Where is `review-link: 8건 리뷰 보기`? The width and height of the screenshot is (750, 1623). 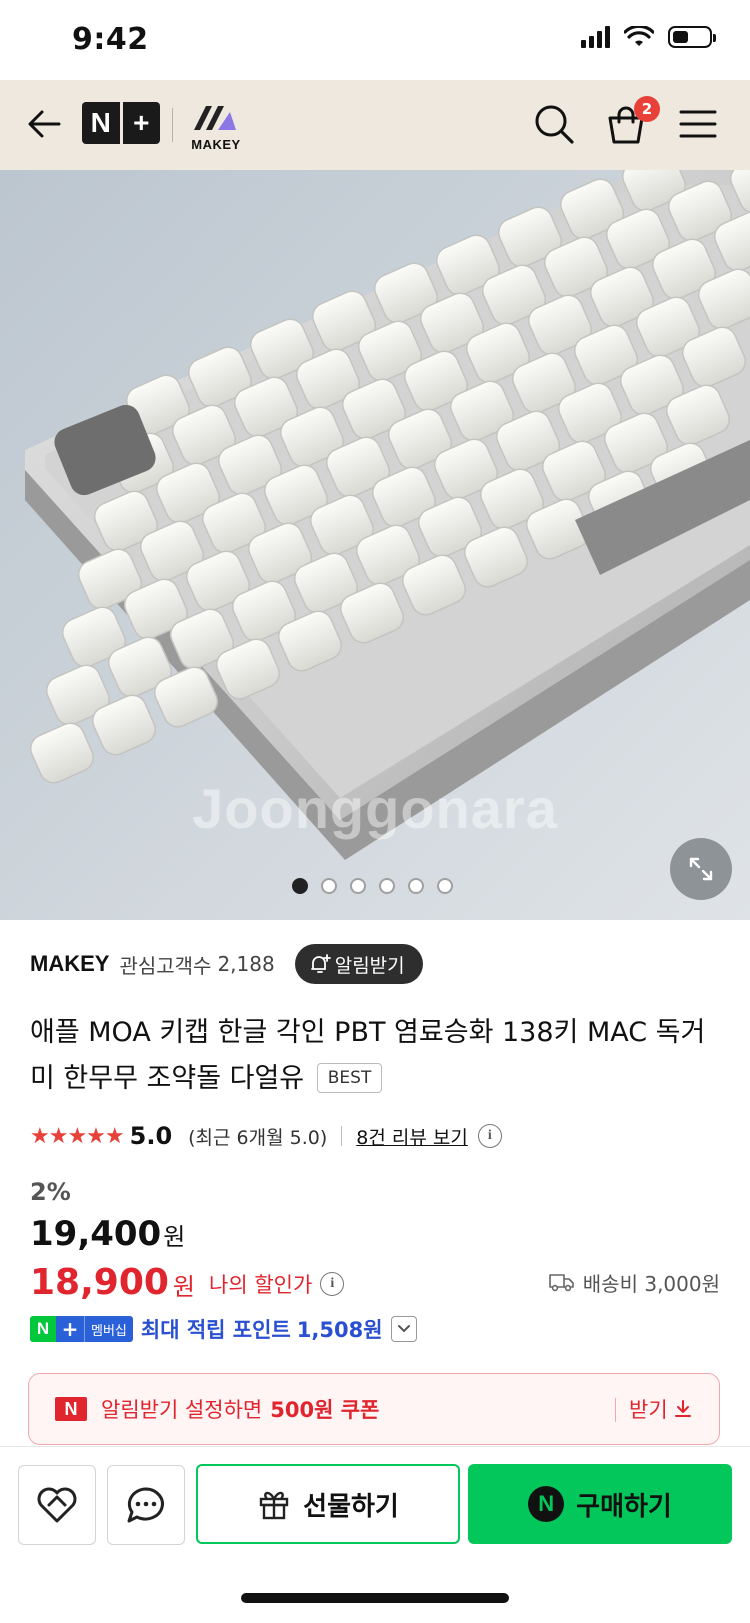 review-link: 8건 리뷰 보기 is located at coordinates (412, 1136).